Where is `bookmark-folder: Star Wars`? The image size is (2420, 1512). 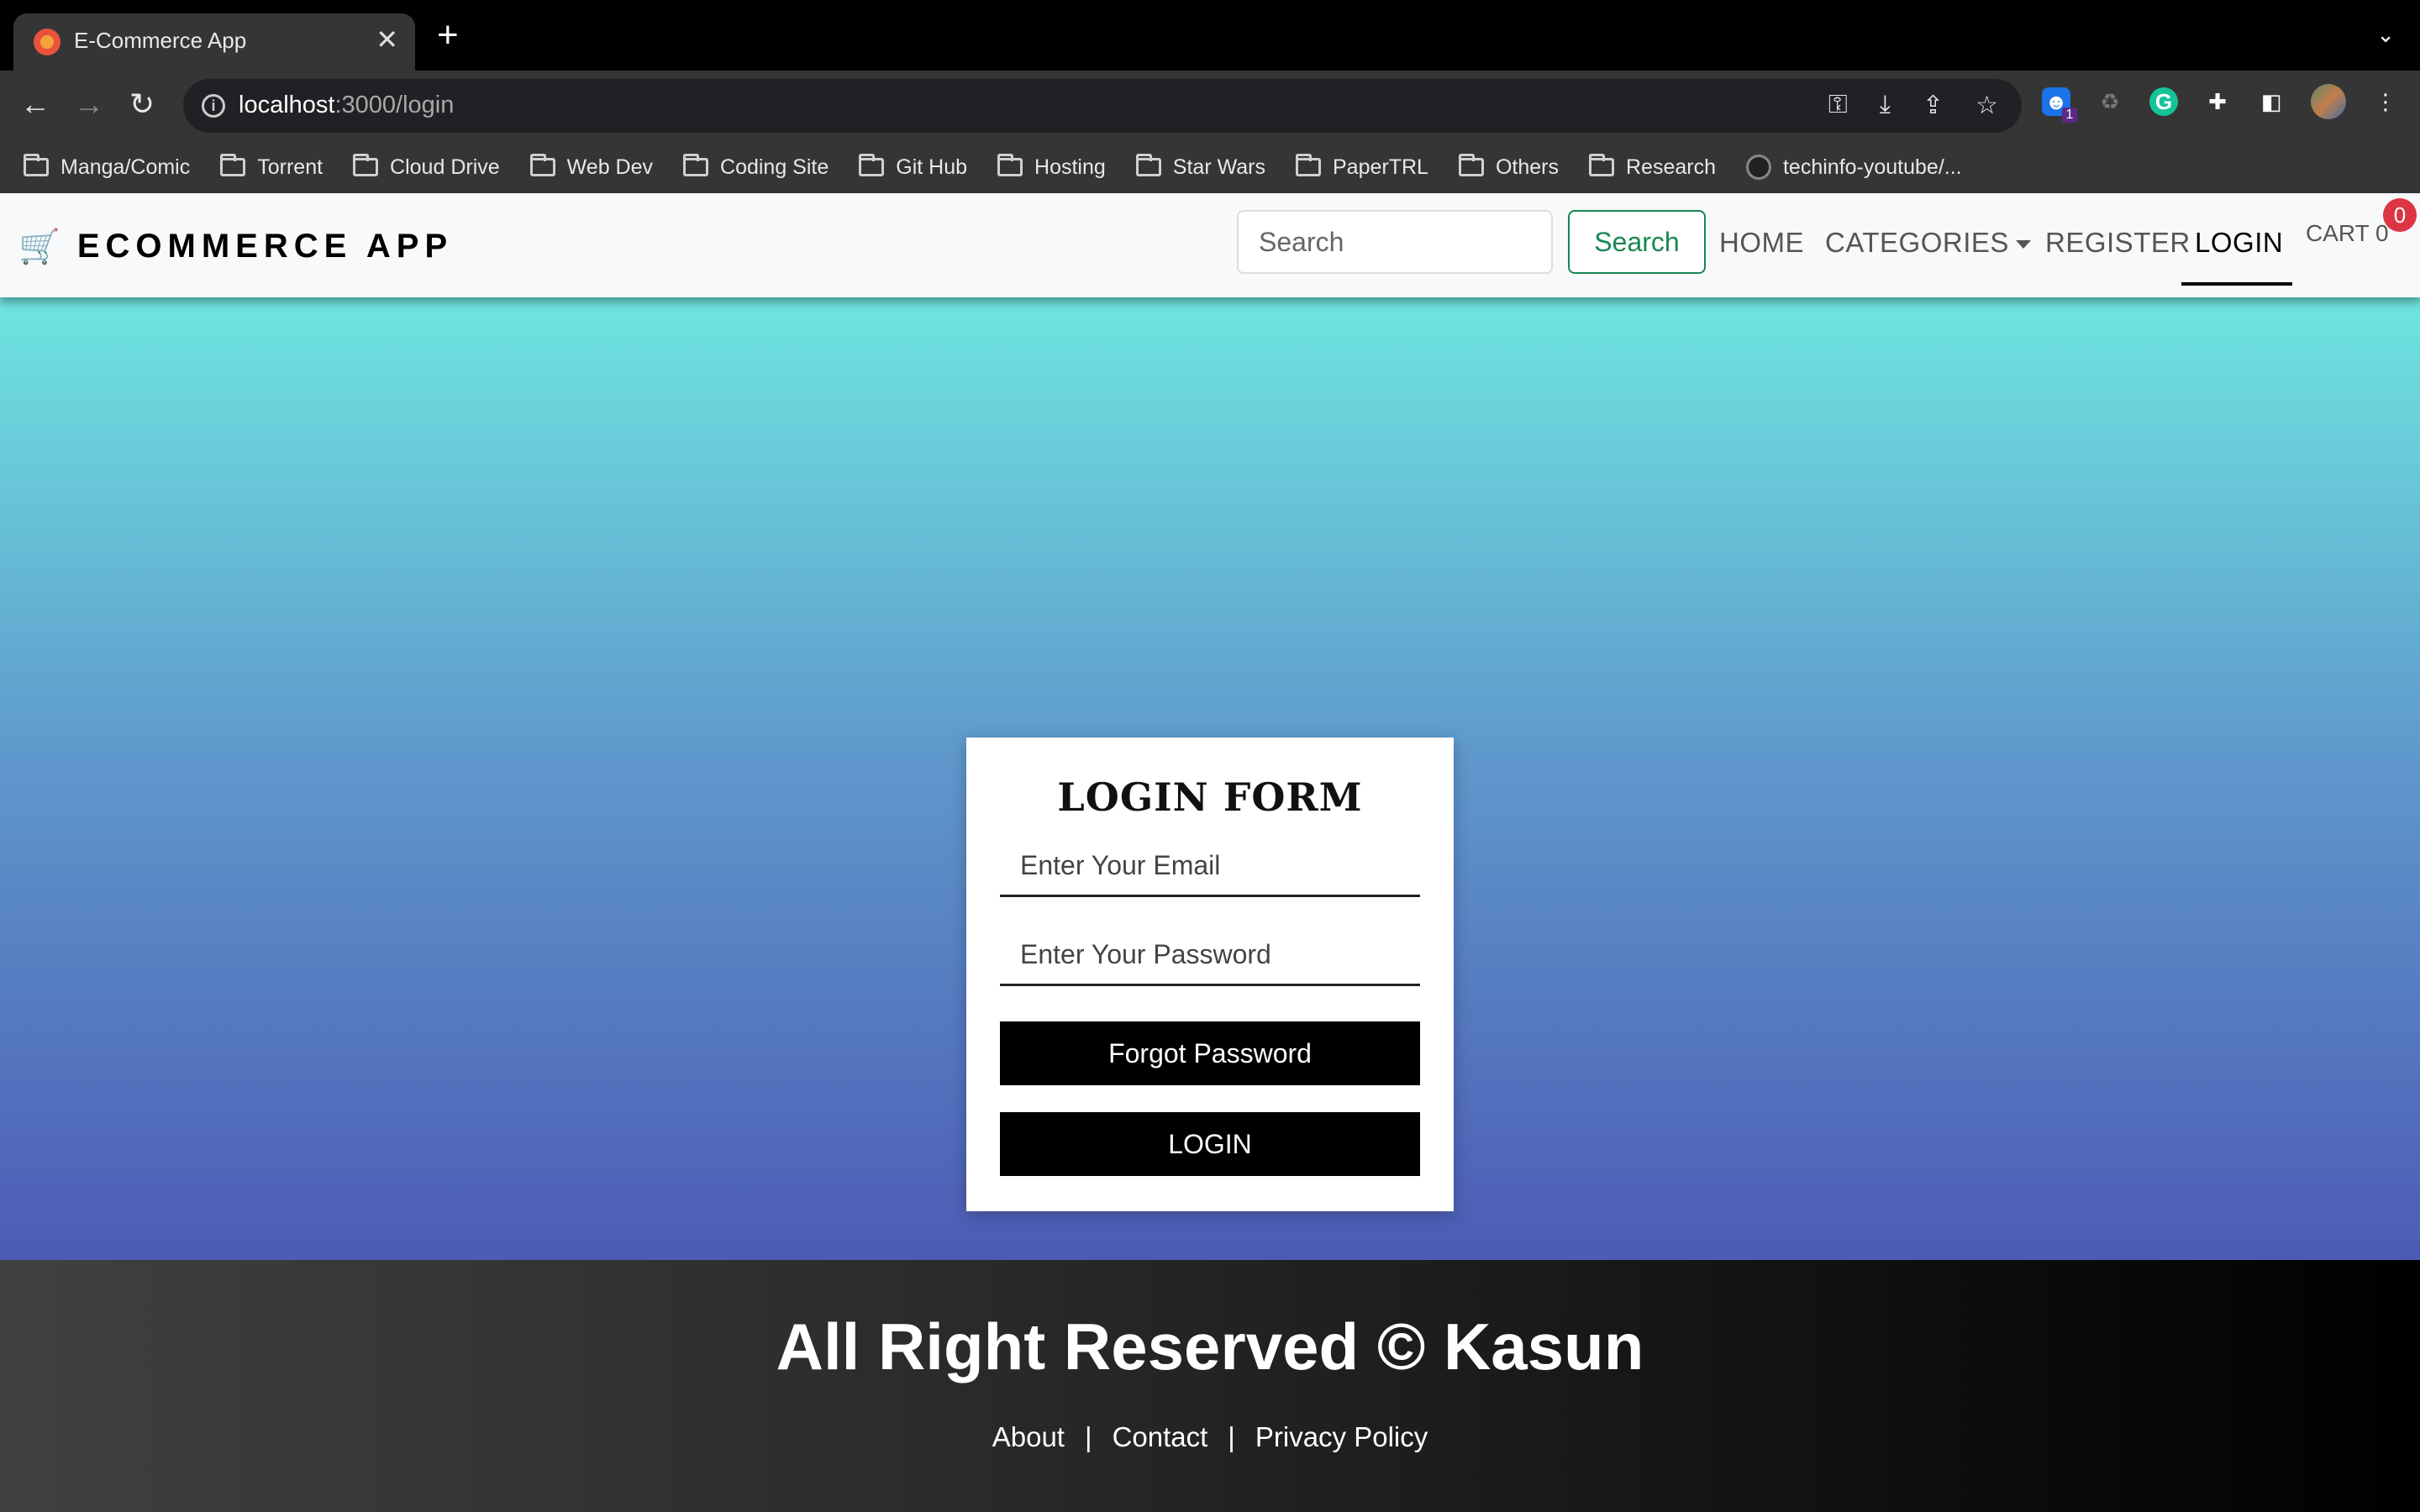
bookmark-folder: Star Wars is located at coordinates (1200, 167).